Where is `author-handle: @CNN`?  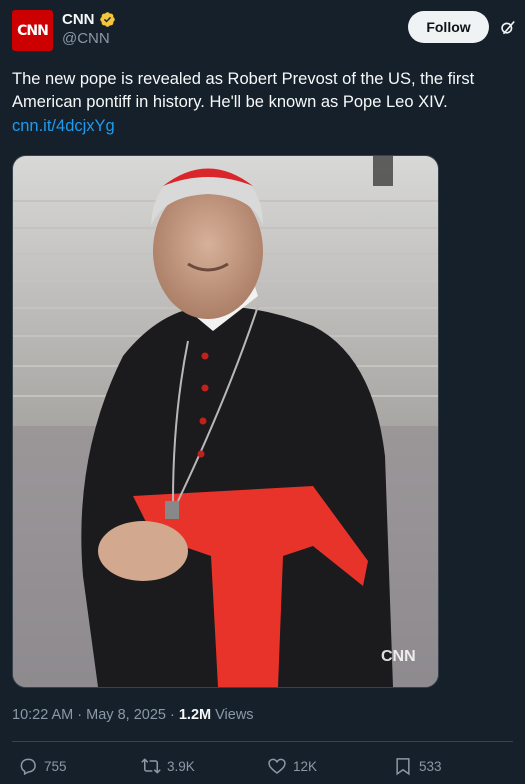 author-handle: @CNN is located at coordinates (89, 38).